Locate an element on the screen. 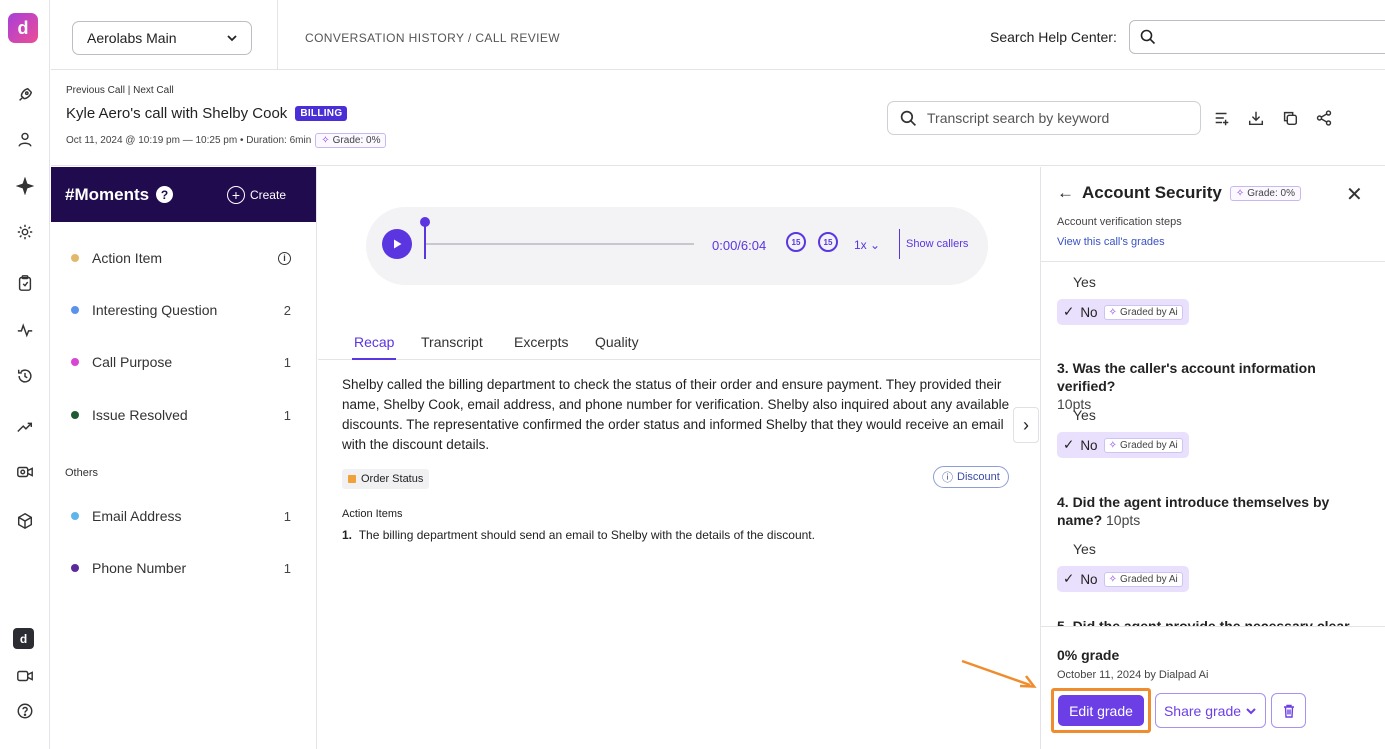 Image resolution: width=1385 pixels, height=749 pixels. transcript-search-input: Transcript search by keyword is located at coordinates (1044, 118).